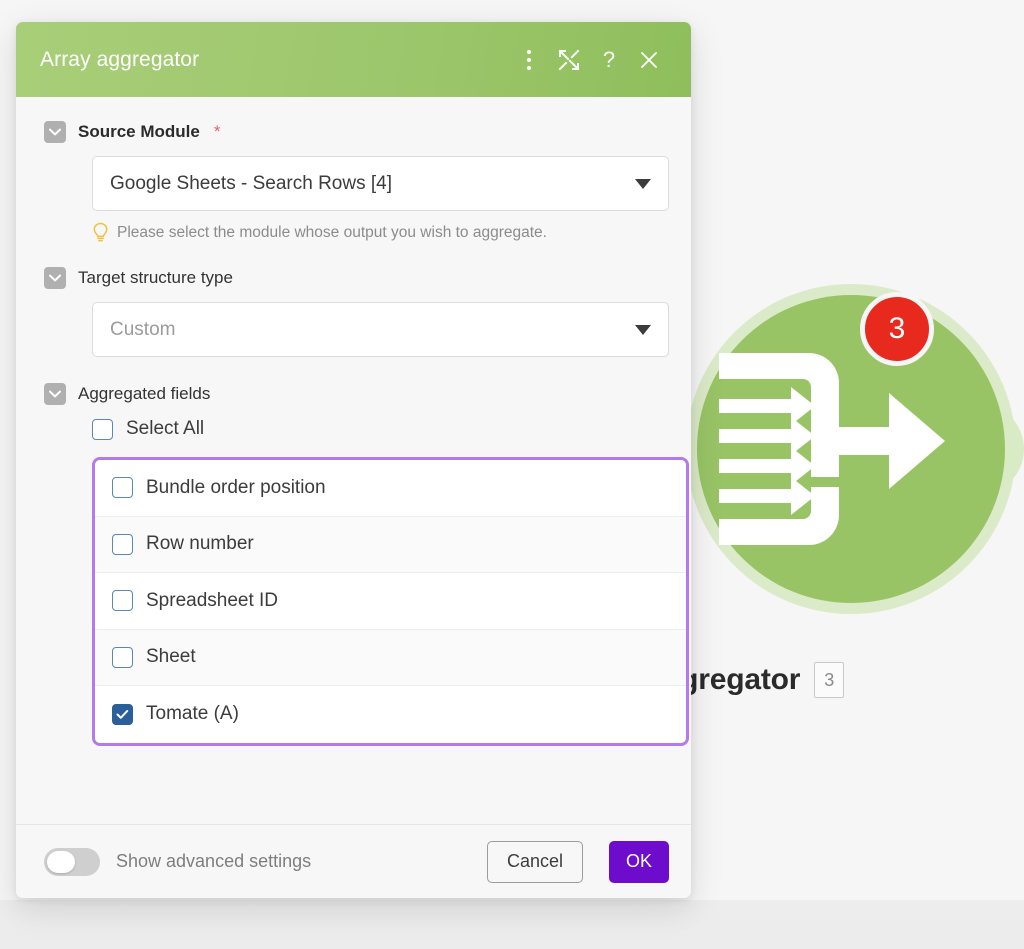 Image resolution: width=1024 pixels, height=949 pixels. Describe the element at coordinates (143, 329) in the screenshot. I see `target-structure-value: Custom` at that location.